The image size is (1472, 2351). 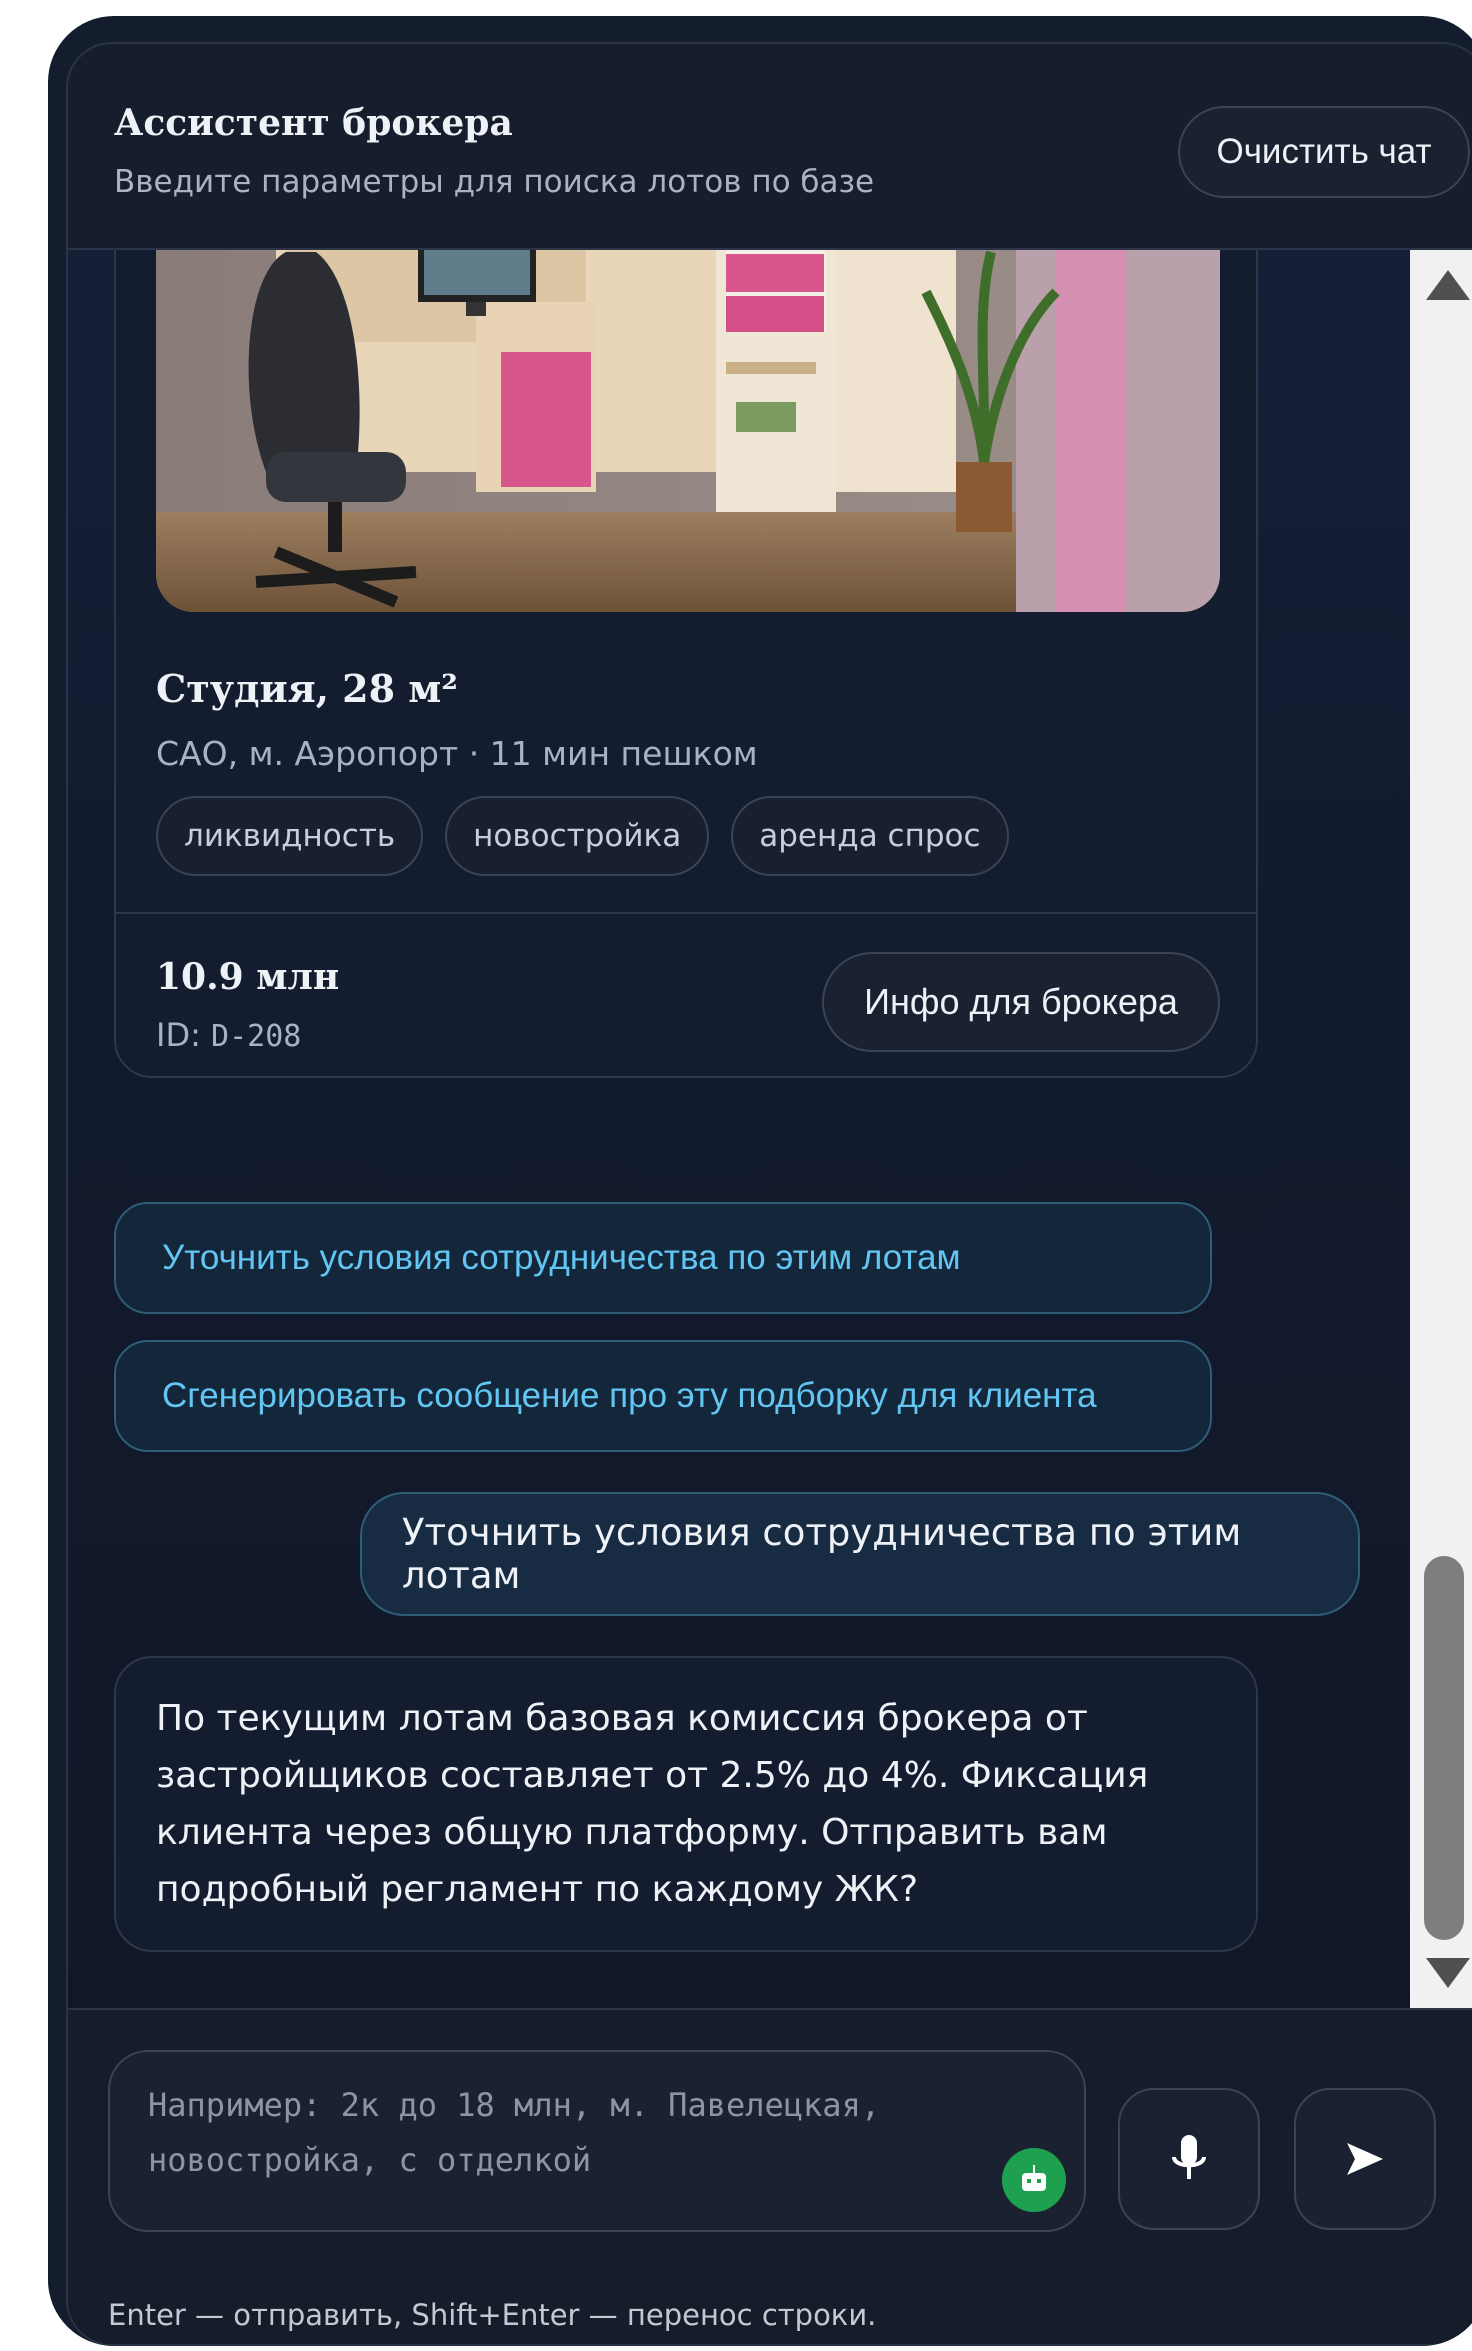 I want to click on page-title: Ассистент брокера, so click(x=313, y=123).